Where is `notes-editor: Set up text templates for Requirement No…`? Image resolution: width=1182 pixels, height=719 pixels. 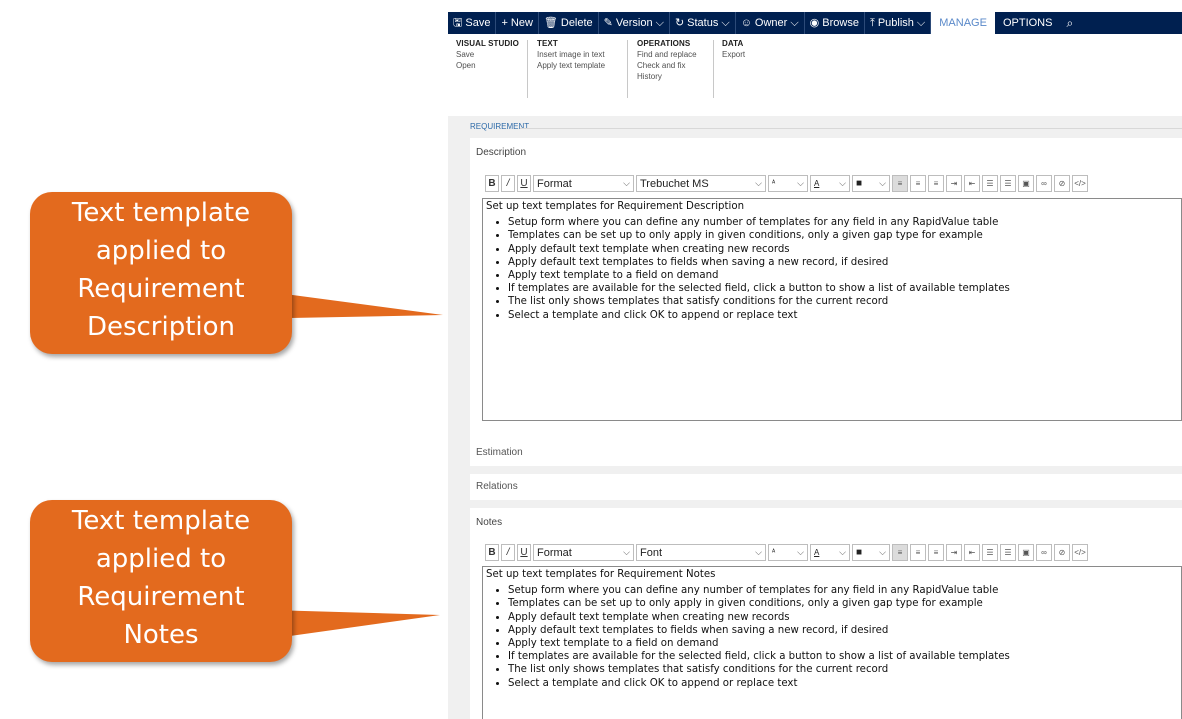
notes-editor: Set up text templates for Requirement No… is located at coordinates (832, 642).